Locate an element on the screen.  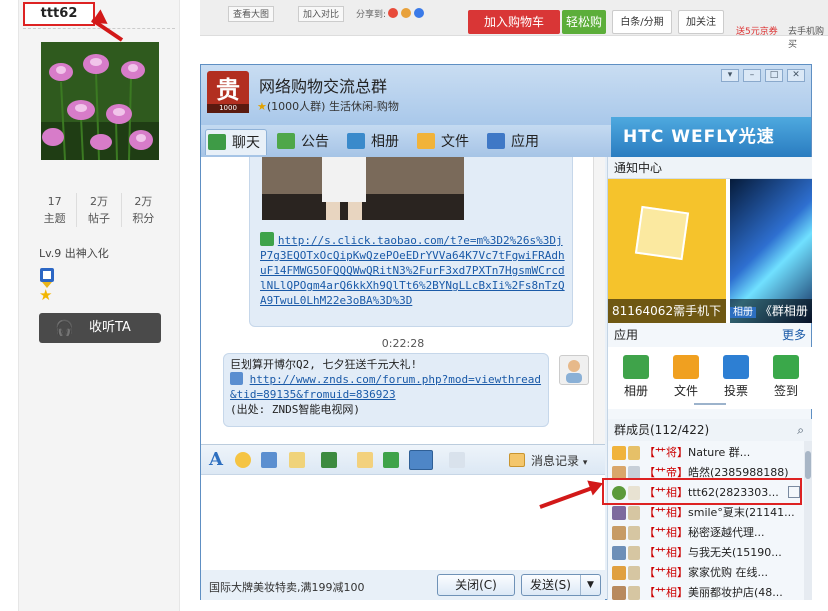
username-label: ttt62 is located at coordinates (59, 14).